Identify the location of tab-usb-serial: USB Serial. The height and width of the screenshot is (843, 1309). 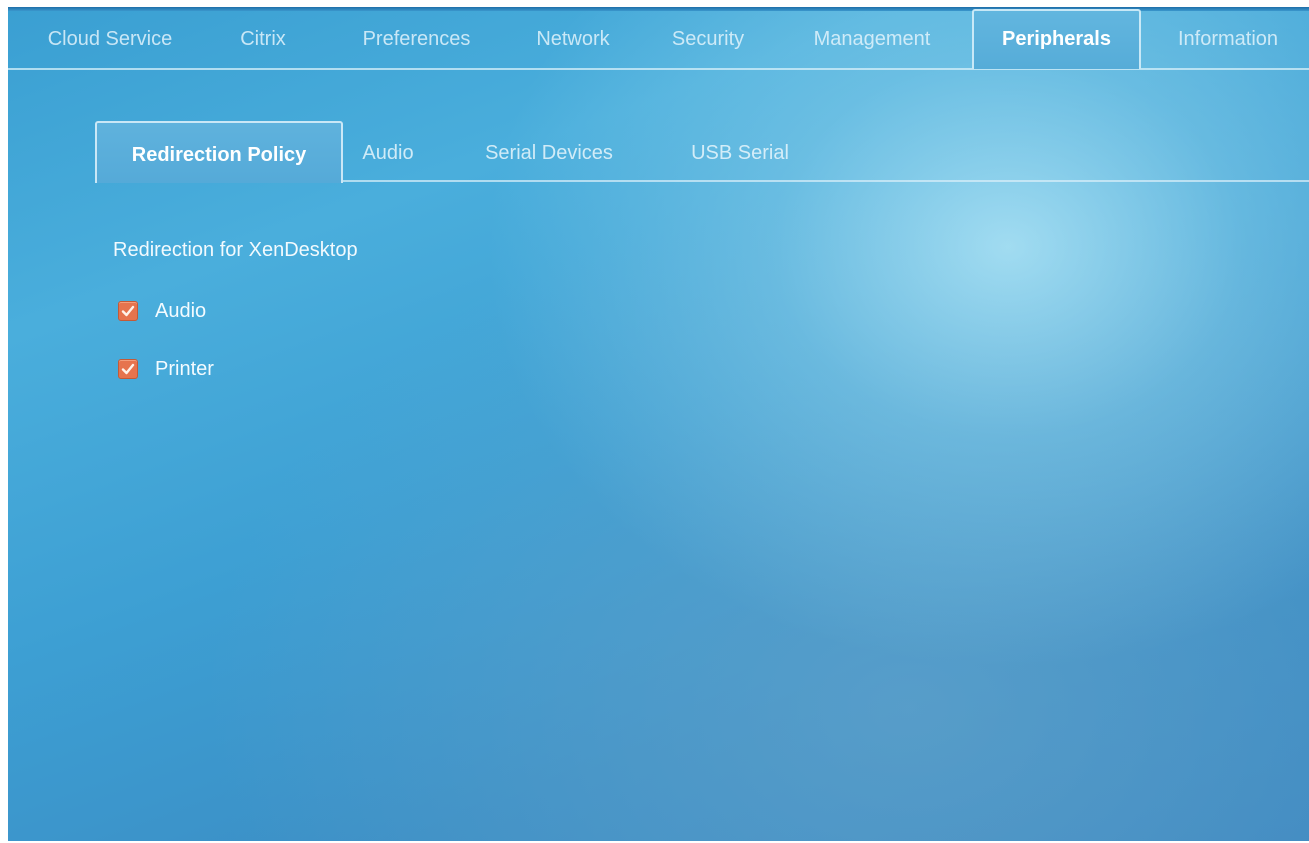
(740, 150).